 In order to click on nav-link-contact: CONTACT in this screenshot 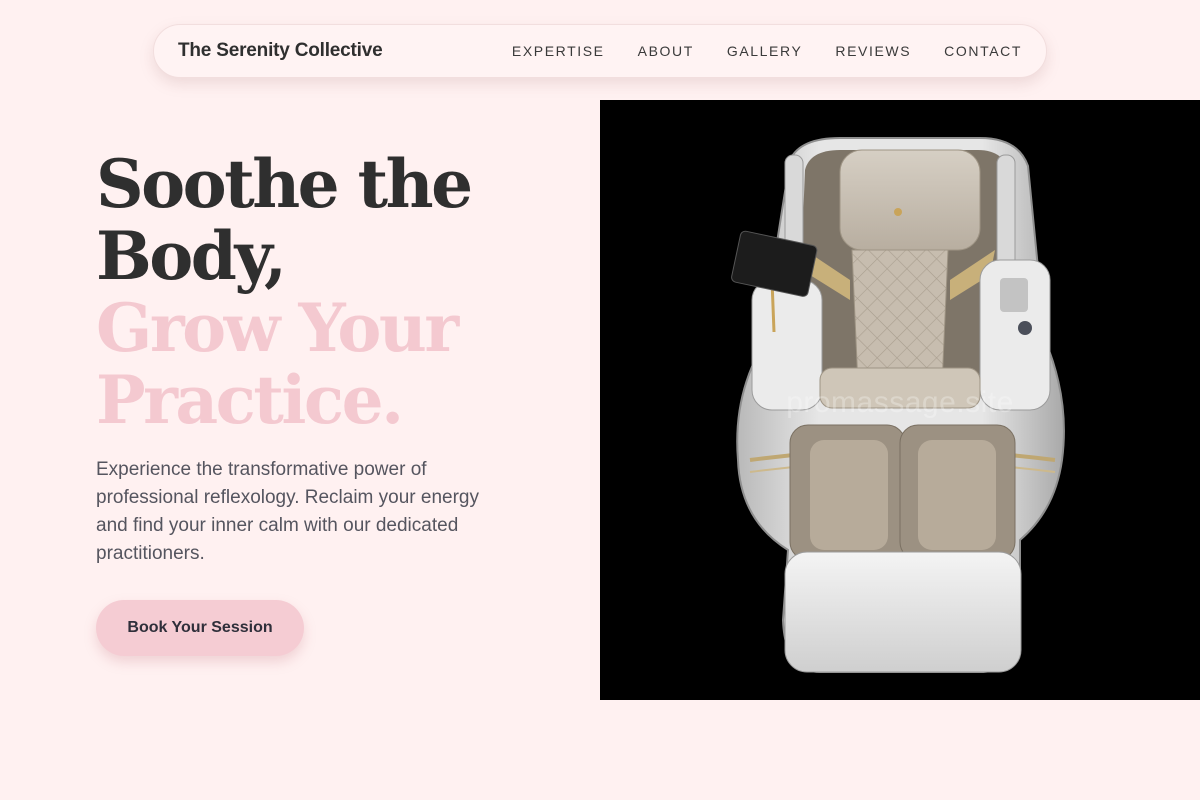, I will do `click(983, 51)`.